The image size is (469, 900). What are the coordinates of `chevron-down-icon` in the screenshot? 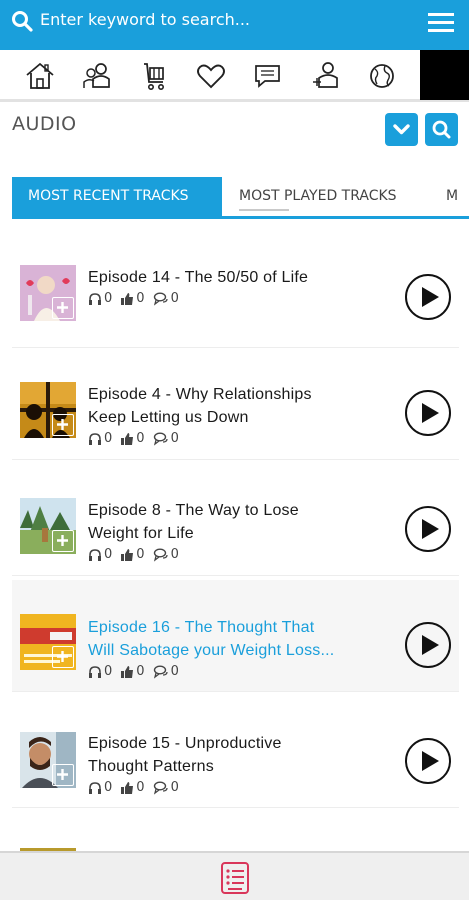 It's located at (401, 129).